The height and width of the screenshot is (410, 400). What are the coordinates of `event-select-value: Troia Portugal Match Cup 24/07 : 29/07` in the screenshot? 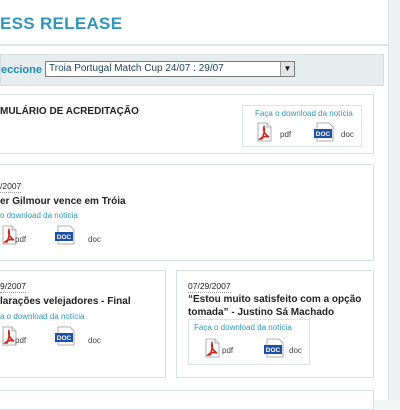 It's located at (136, 68).